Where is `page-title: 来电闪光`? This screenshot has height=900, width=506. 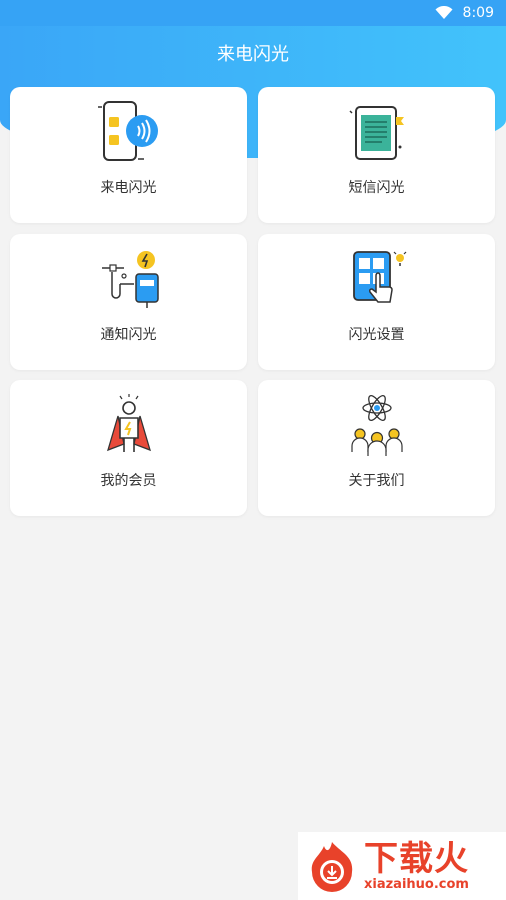 page-title: 来电闪光 is located at coordinates (253, 54).